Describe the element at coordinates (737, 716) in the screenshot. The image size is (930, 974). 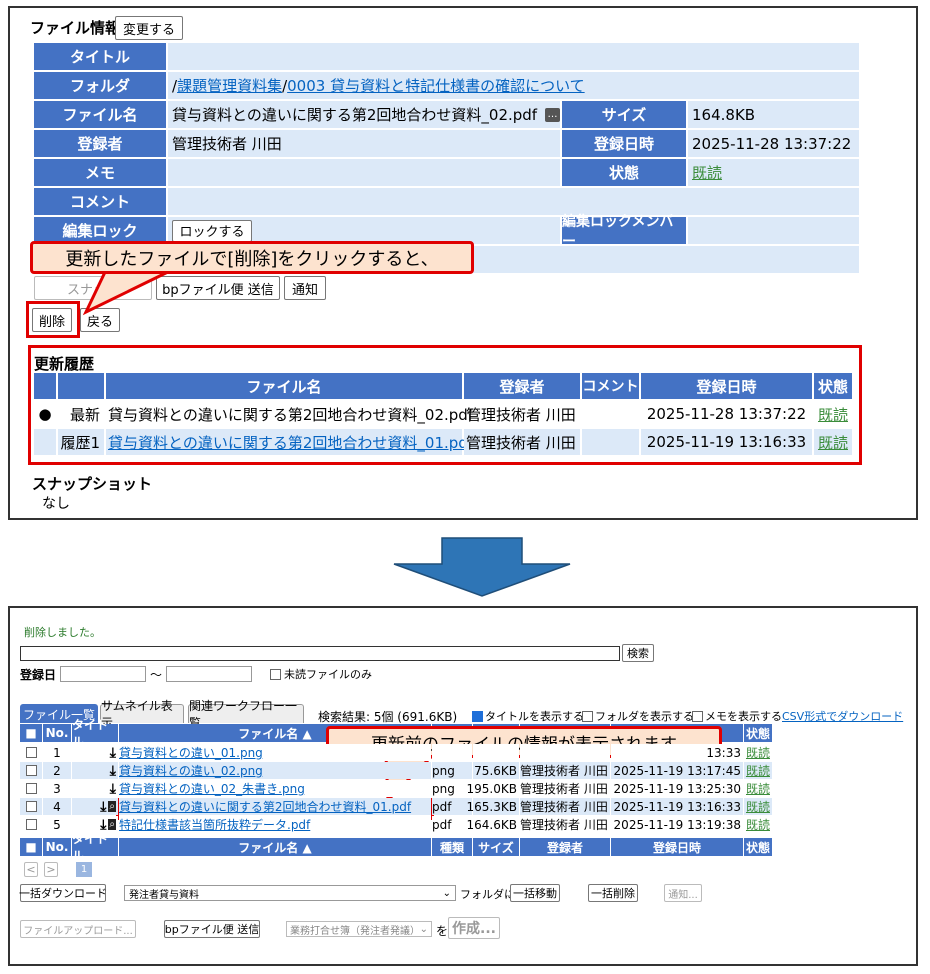
I see `show-memo-checkbox: メモを表示する` at that location.